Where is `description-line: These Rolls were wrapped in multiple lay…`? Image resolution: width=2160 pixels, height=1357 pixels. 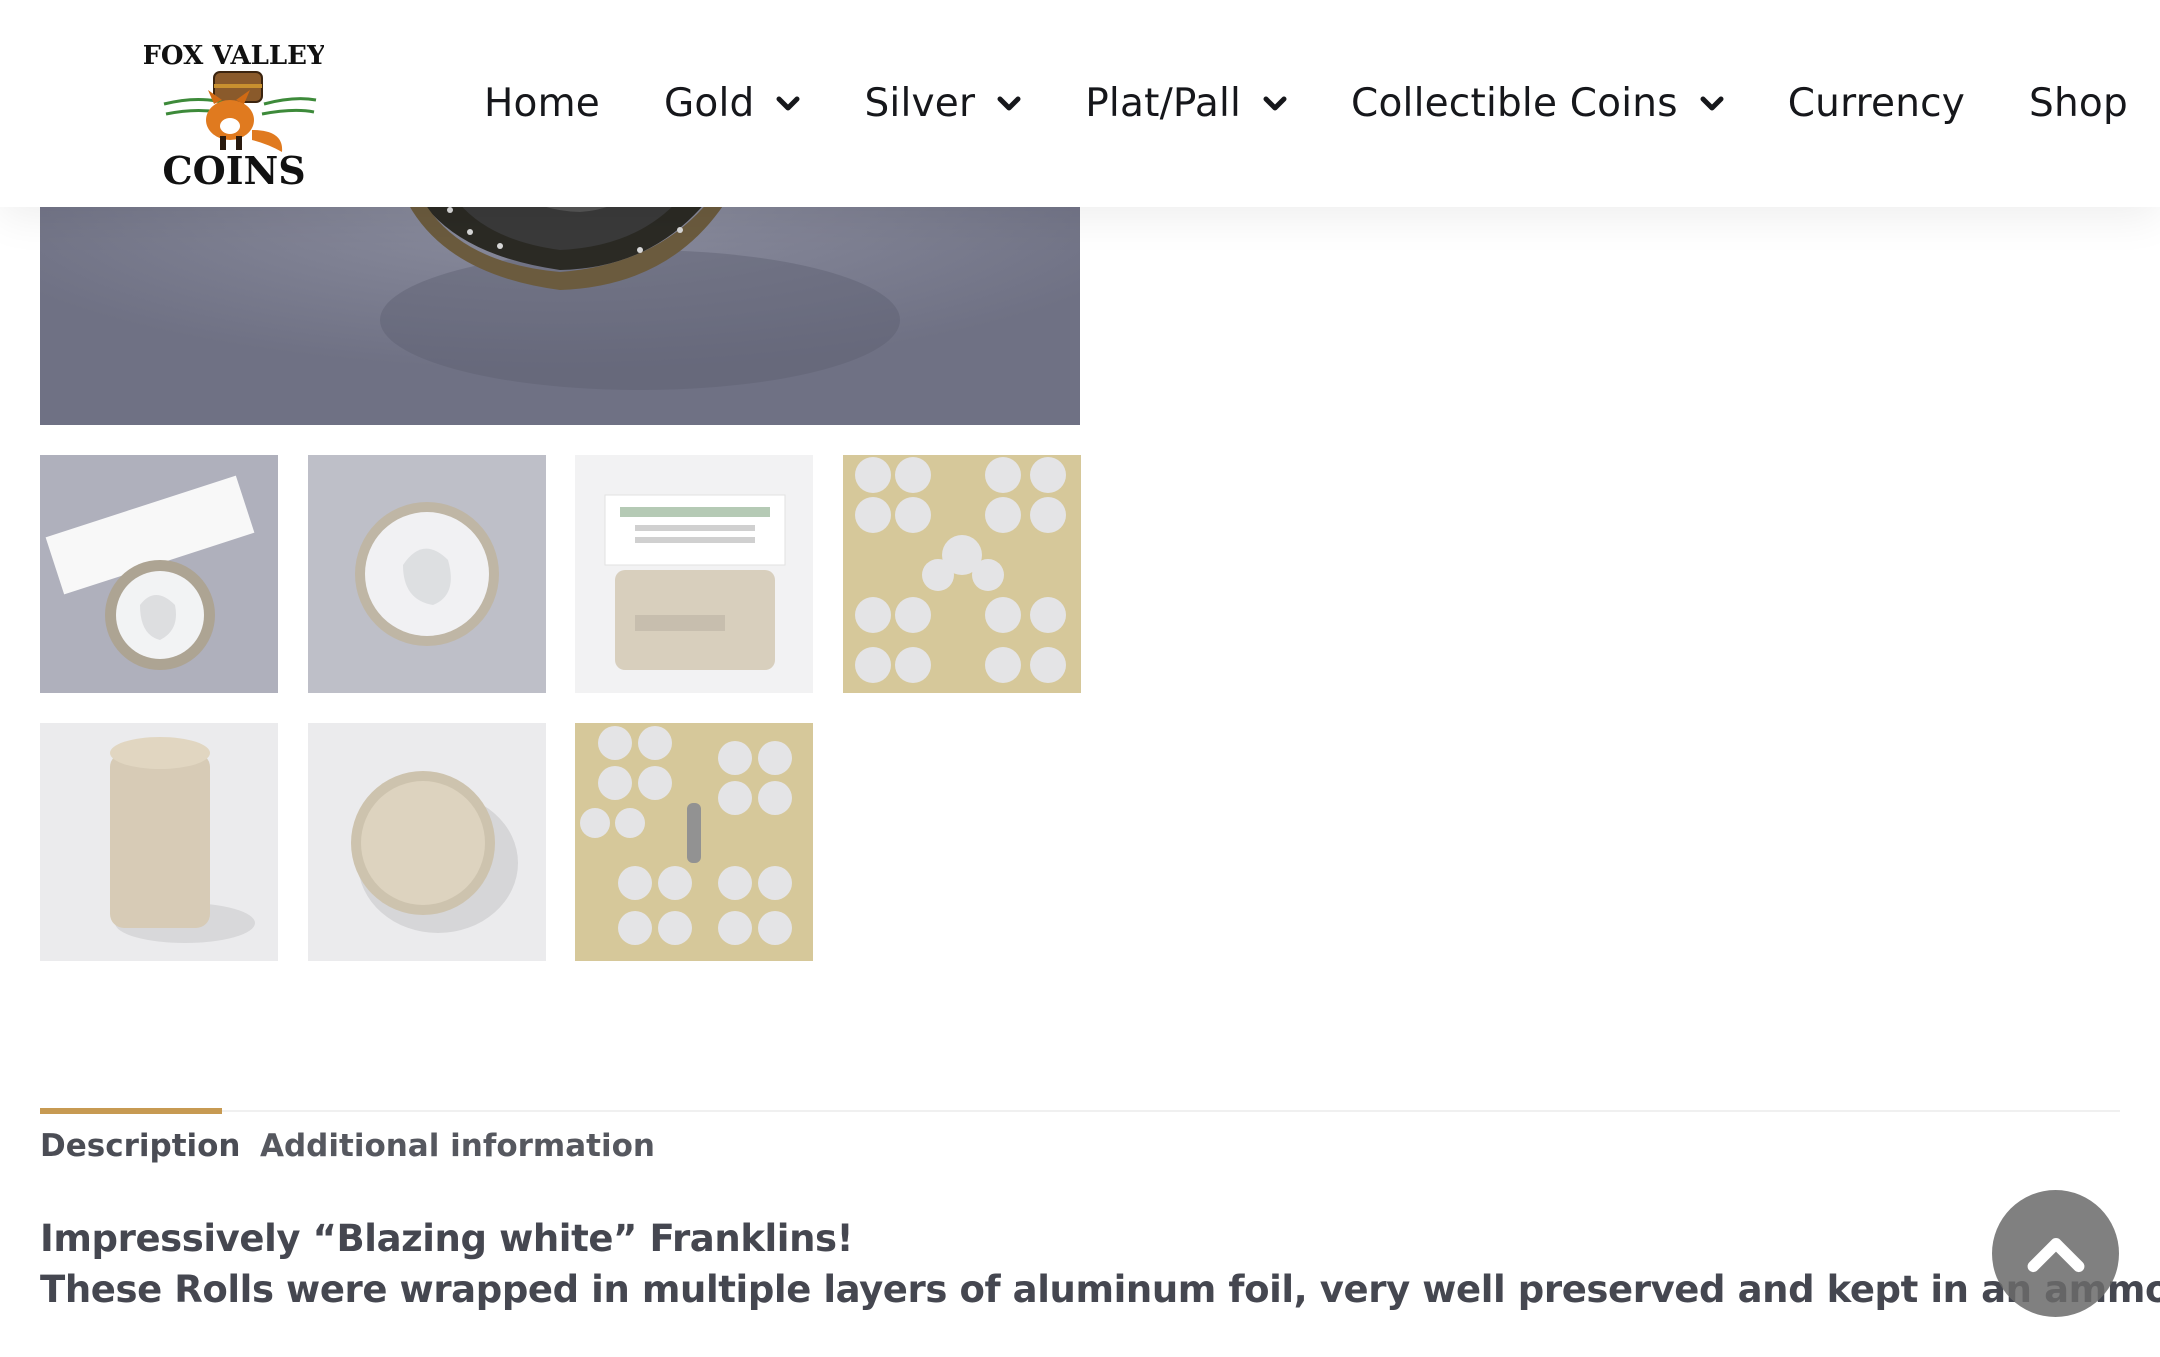
description-line: These Rolls were wrapped in multiple lay… is located at coordinates (1100, 1289).